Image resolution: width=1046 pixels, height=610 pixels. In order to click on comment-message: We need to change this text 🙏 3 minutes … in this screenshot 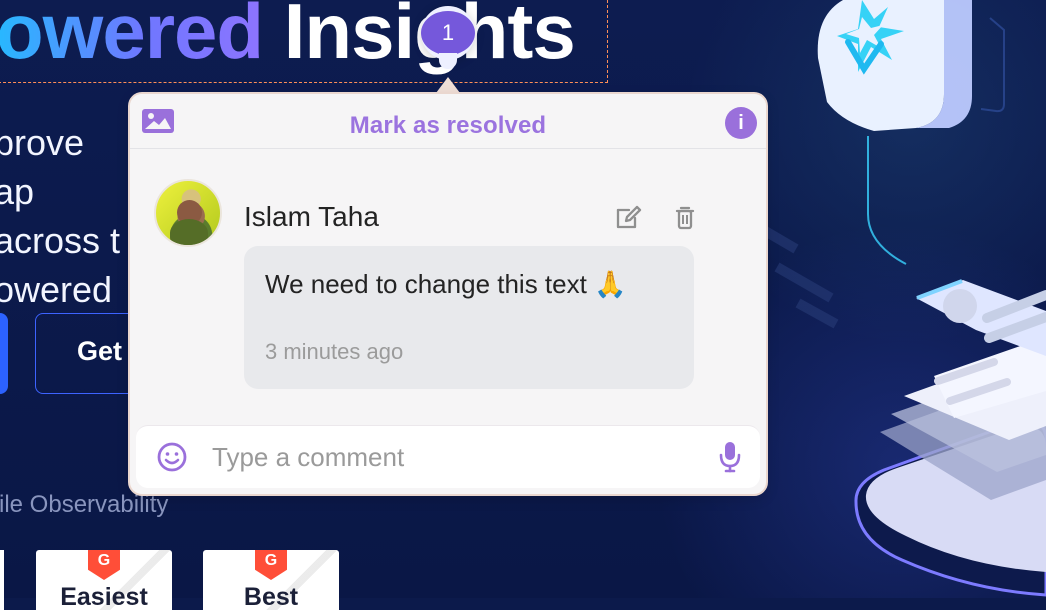, I will do `click(469, 317)`.